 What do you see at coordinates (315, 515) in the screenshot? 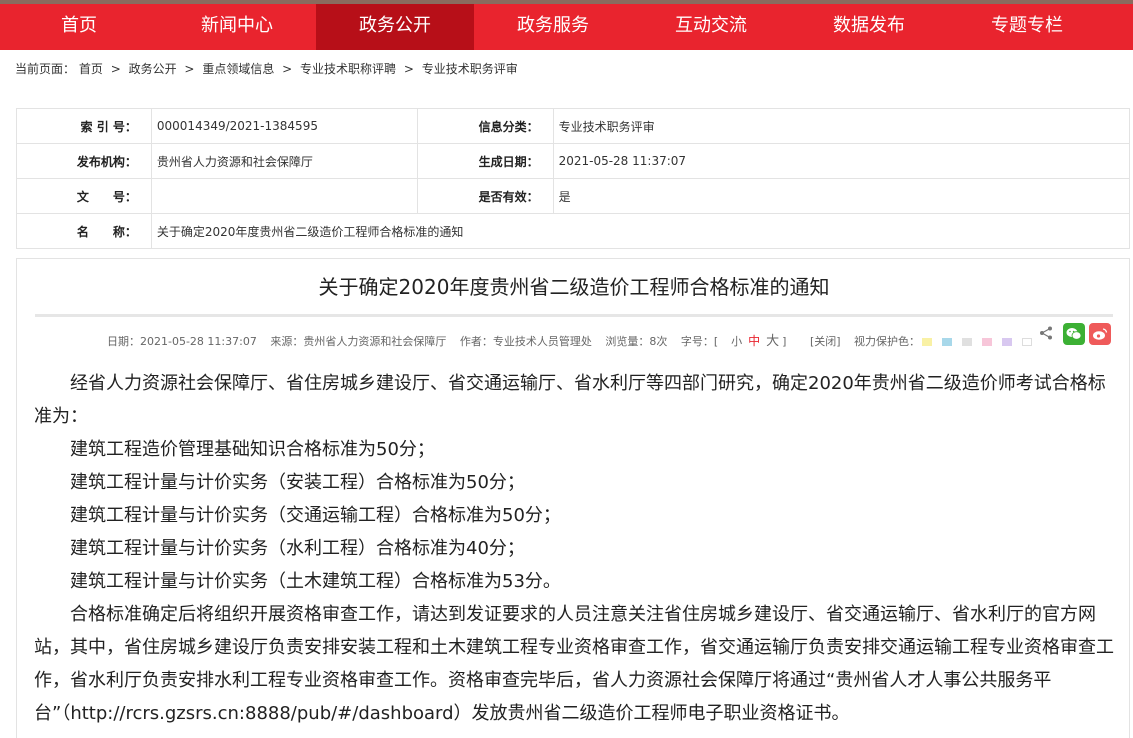
I see `article-paragraph: 建筑工程计量与计价实务（交通运输工程）合格标准为50分；` at bounding box center [315, 515].